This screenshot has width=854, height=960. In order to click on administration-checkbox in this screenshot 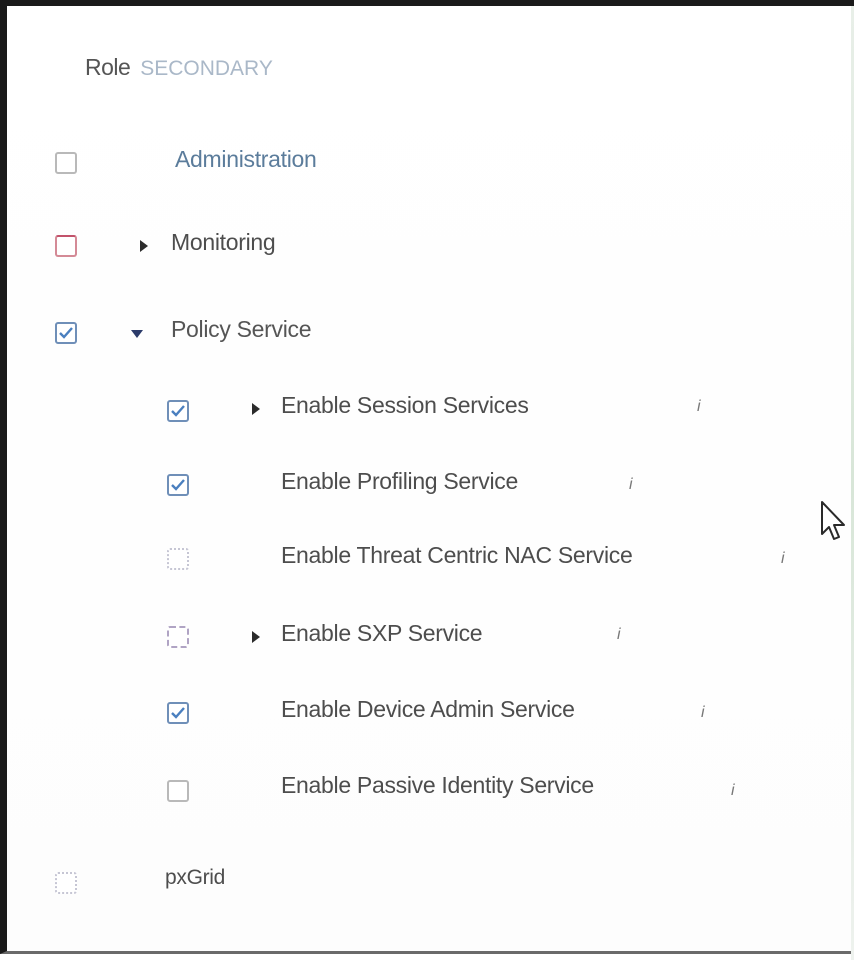, I will do `click(66, 163)`.